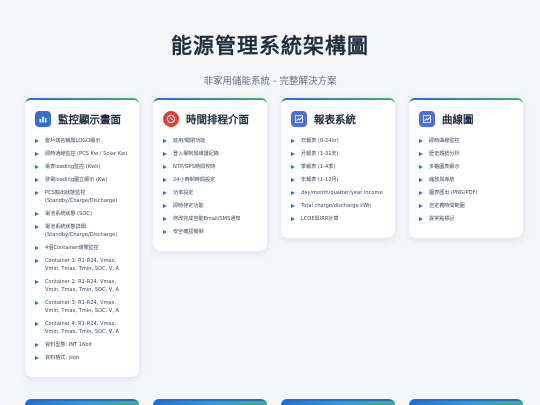  I want to click on page-subtitle: 非家用儲能系統 - 完整解決方案, so click(270, 81).